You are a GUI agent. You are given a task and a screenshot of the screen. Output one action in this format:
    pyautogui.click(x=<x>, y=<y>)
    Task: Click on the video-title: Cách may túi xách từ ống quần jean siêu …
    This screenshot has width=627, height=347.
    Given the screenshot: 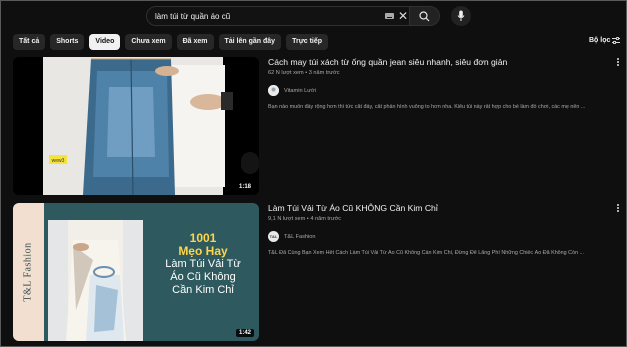 What is the action you would take?
    pyautogui.click(x=438, y=62)
    